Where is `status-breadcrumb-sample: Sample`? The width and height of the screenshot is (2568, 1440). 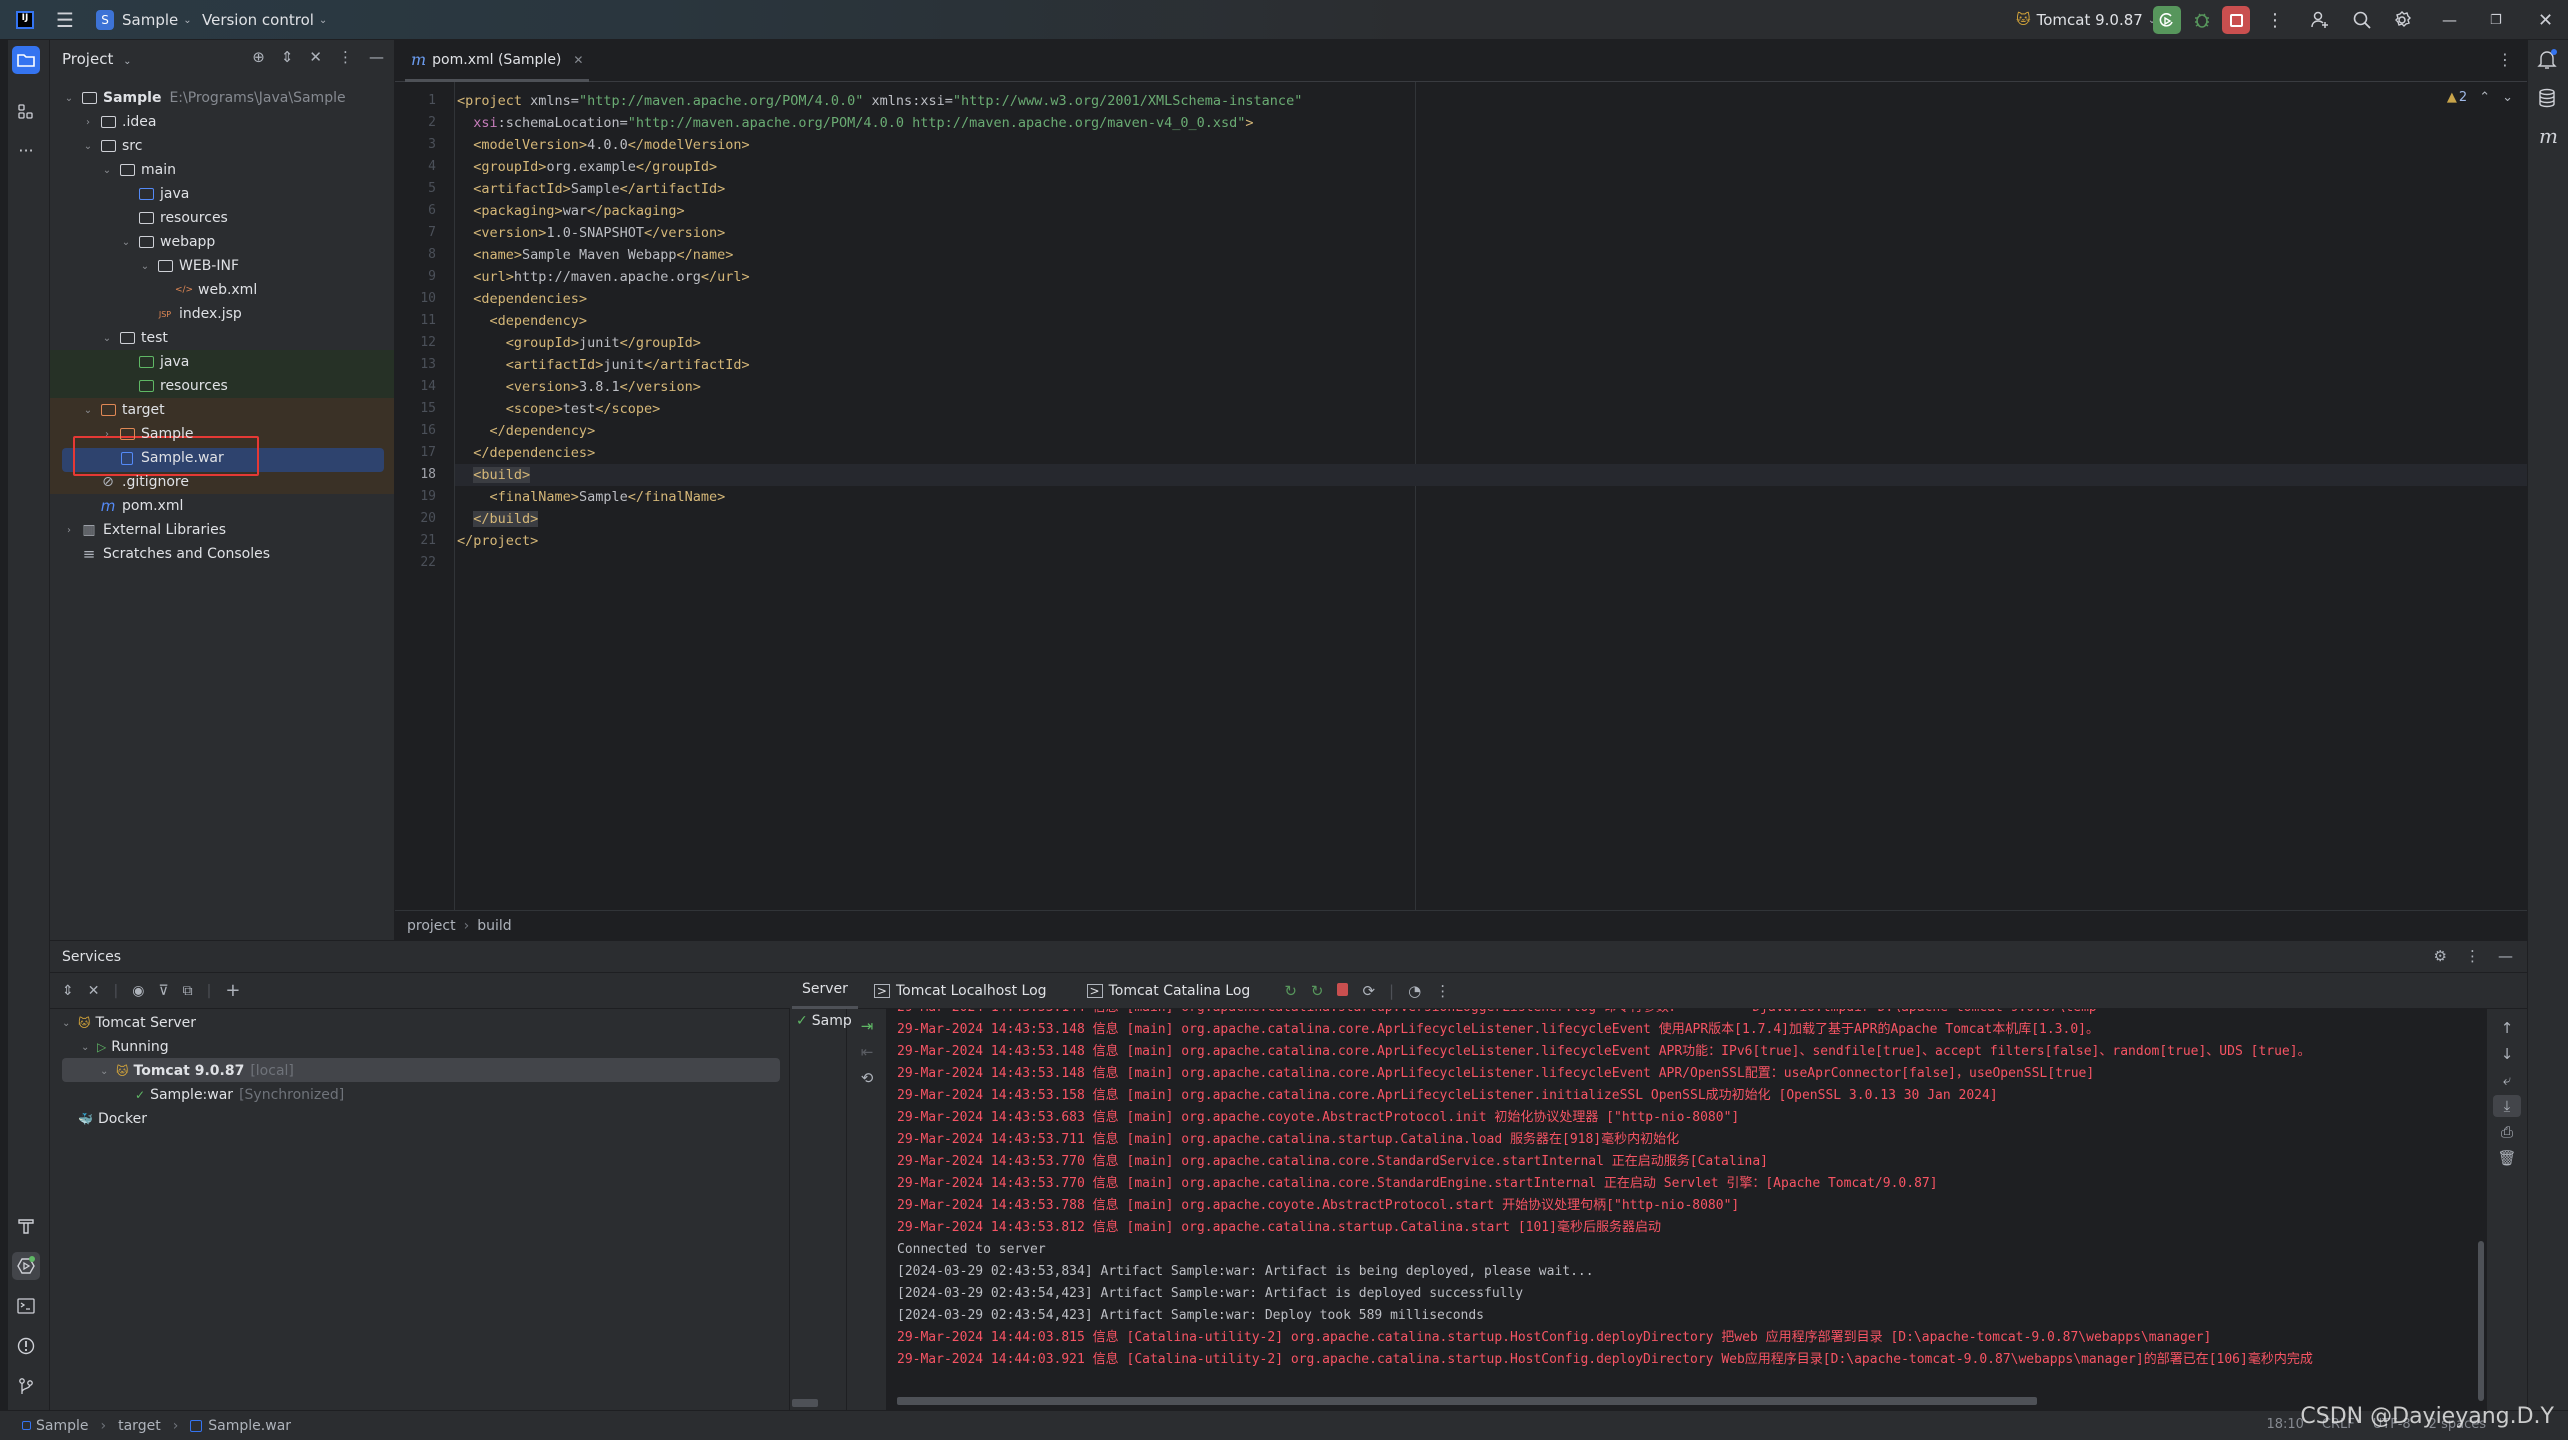
status-breadcrumb-sample: Sample is located at coordinates (55, 1426).